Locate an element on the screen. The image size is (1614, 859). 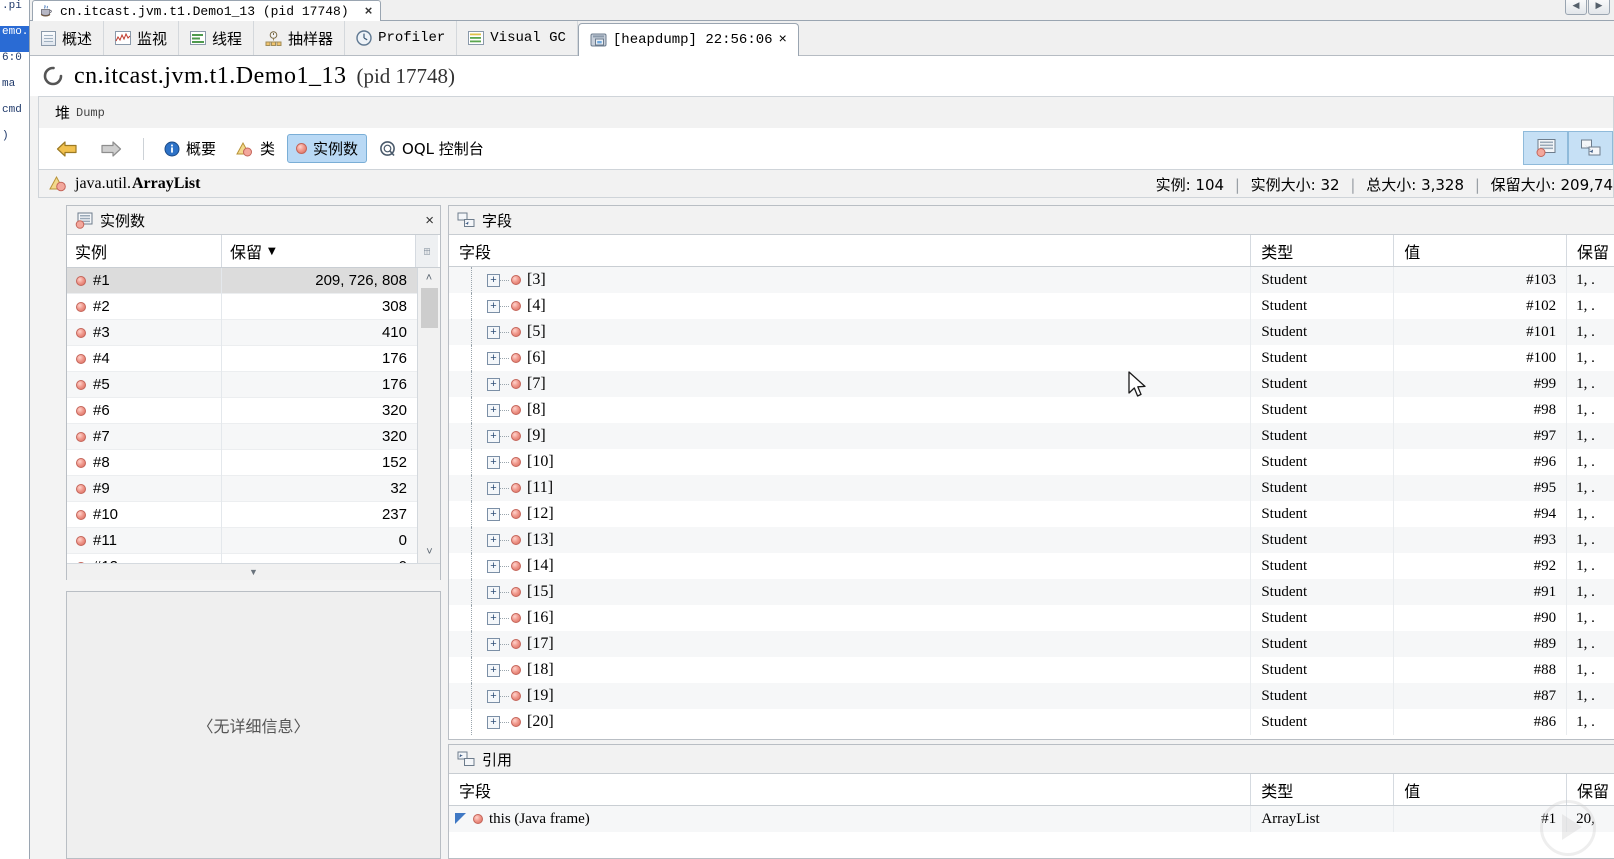
instances-vertical-scrollbar: ˄ ˅ is located at coordinates (428, 423).